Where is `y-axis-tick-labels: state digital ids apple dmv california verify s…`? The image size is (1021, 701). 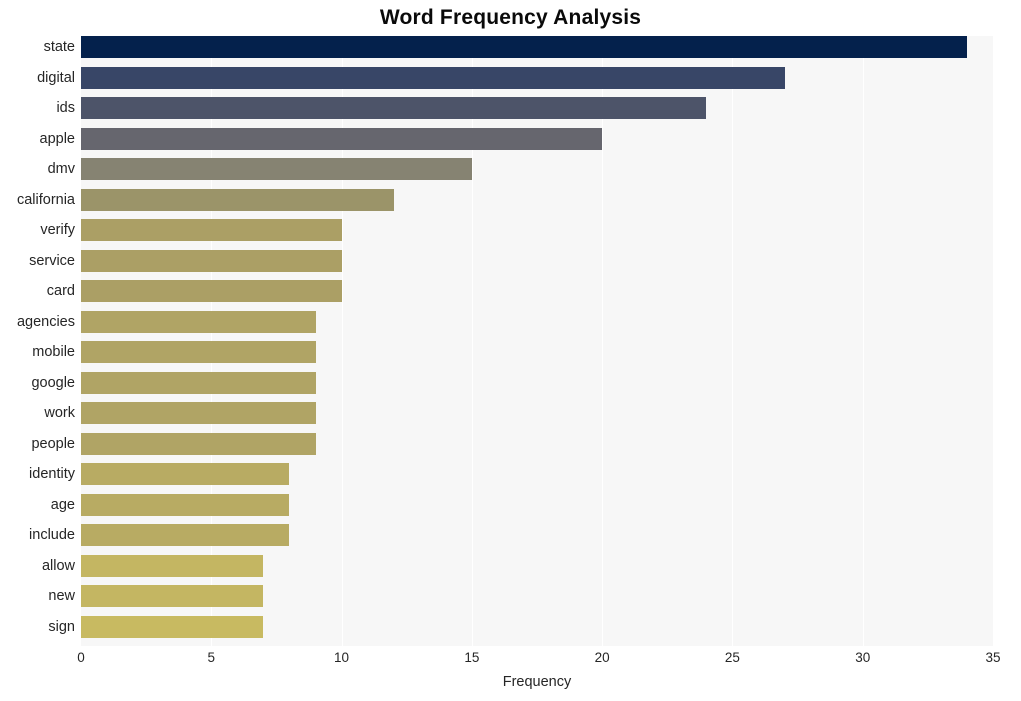 y-axis-tick-labels: state digital ids apple dmv california verify s… is located at coordinates (37, 341).